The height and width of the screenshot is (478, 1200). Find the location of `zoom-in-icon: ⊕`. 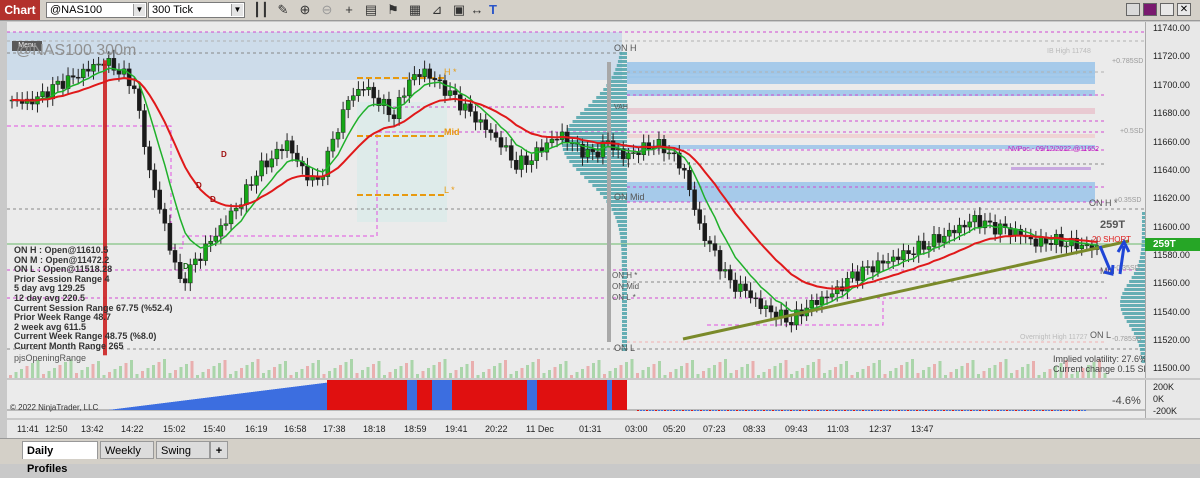

zoom-in-icon: ⊕ is located at coordinates (305, 10).